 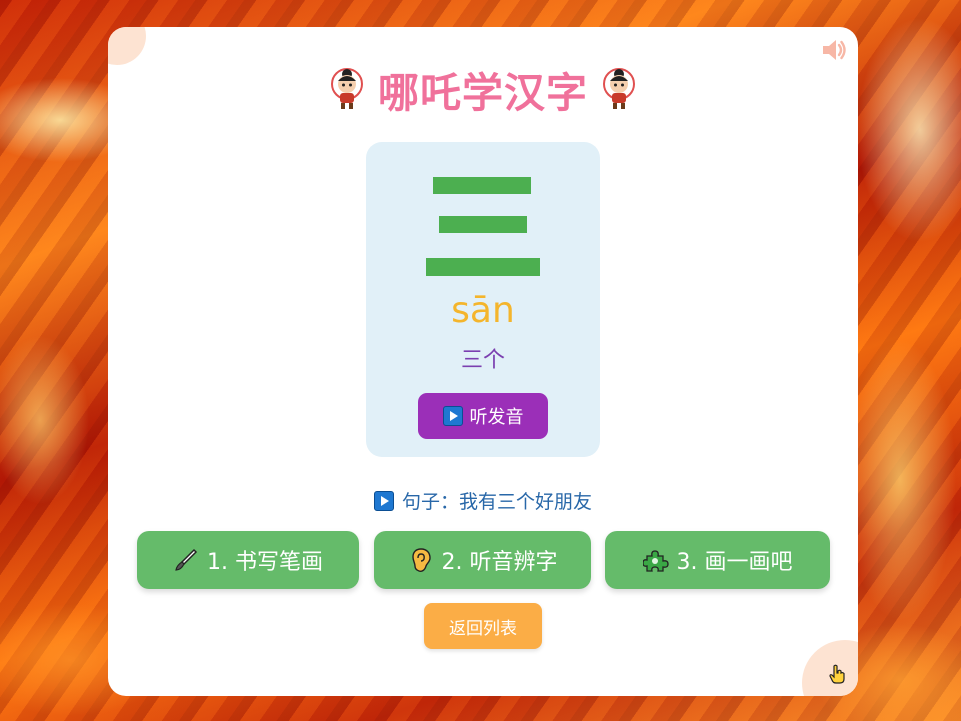 What do you see at coordinates (483, 93) in the screenshot?
I see `page-title: 哪吒学汉字` at bounding box center [483, 93].